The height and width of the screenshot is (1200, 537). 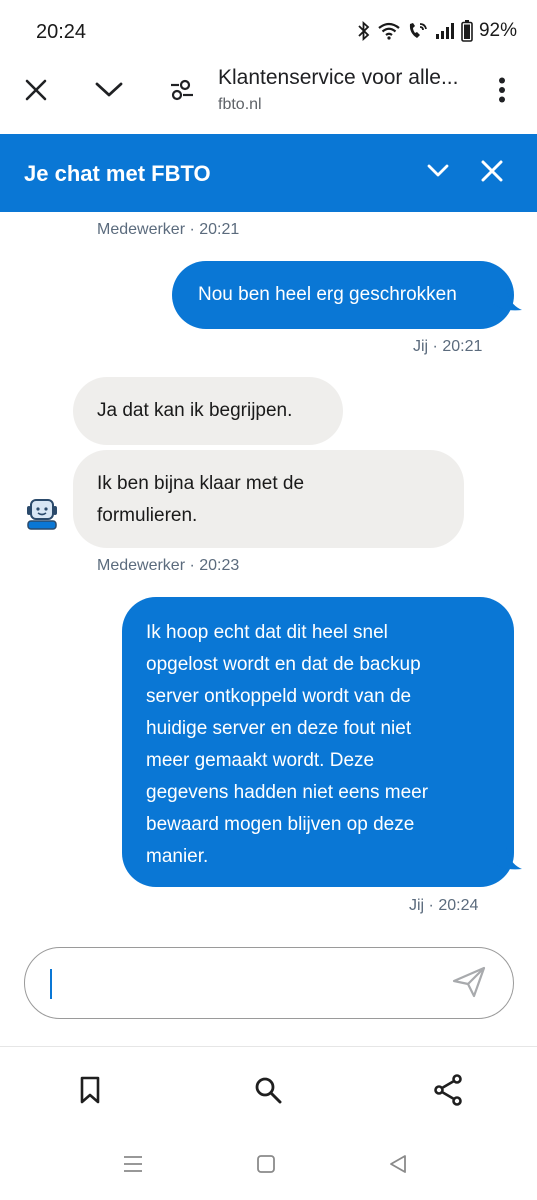 I want to click on site-settings-icon, so click(x=182, y=92).